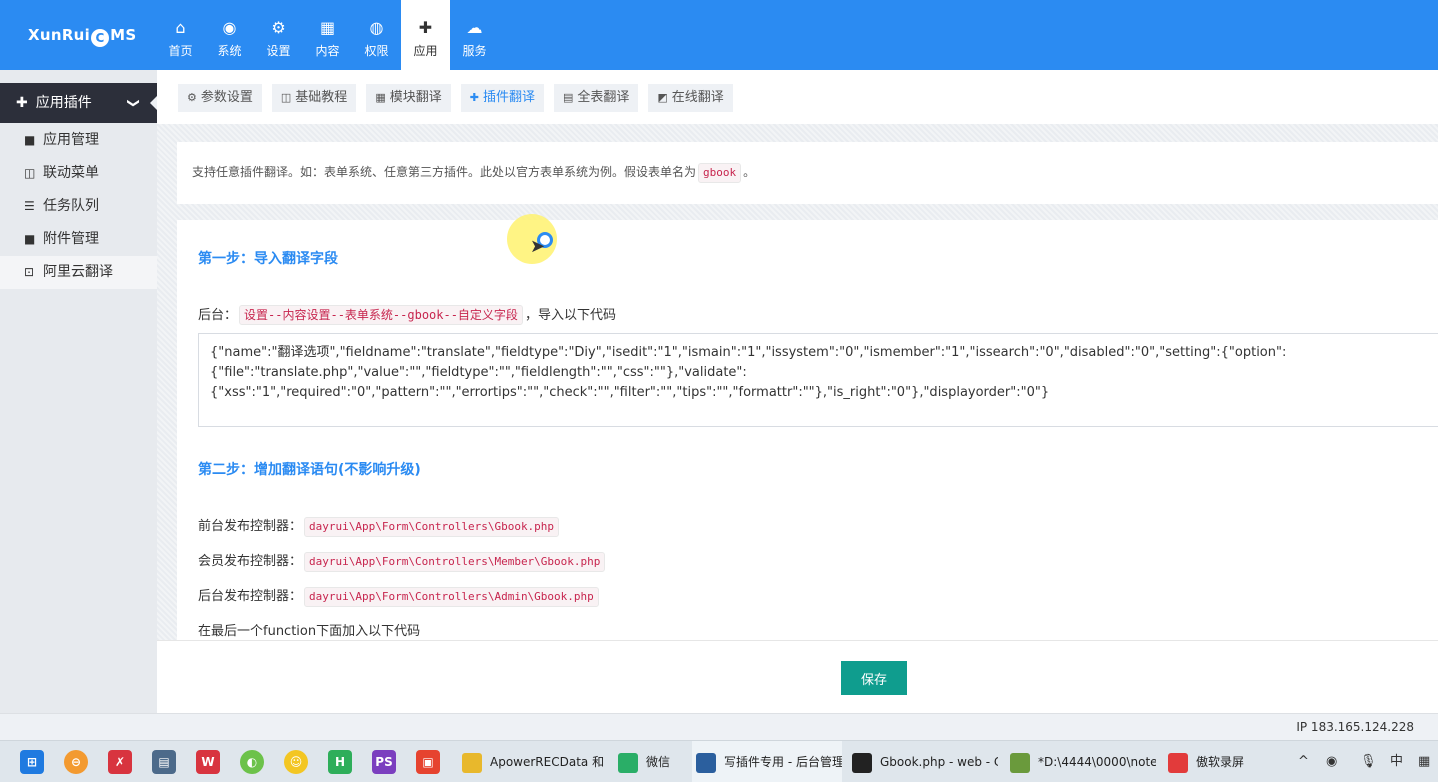 The image size is (1438, 782). Describe the element at coordinates (229, 27) in the screenshot. I see `globe-icon: ◉` at that location.